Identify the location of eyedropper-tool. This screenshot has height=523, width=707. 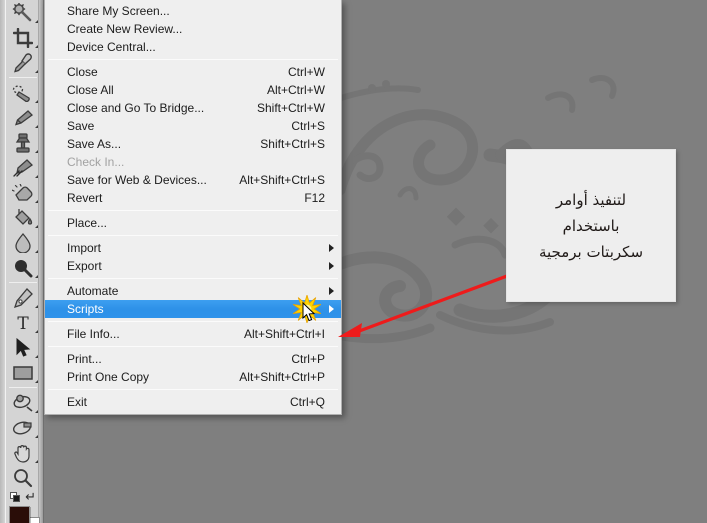
(23, 62).